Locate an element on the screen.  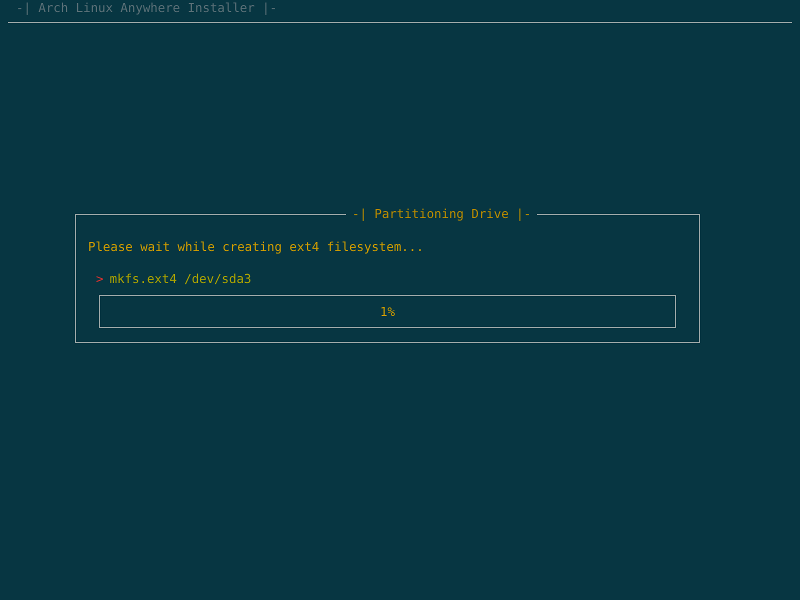
dialog-title: -| Partitioning Drive |- is located at coordinates (442, 214).